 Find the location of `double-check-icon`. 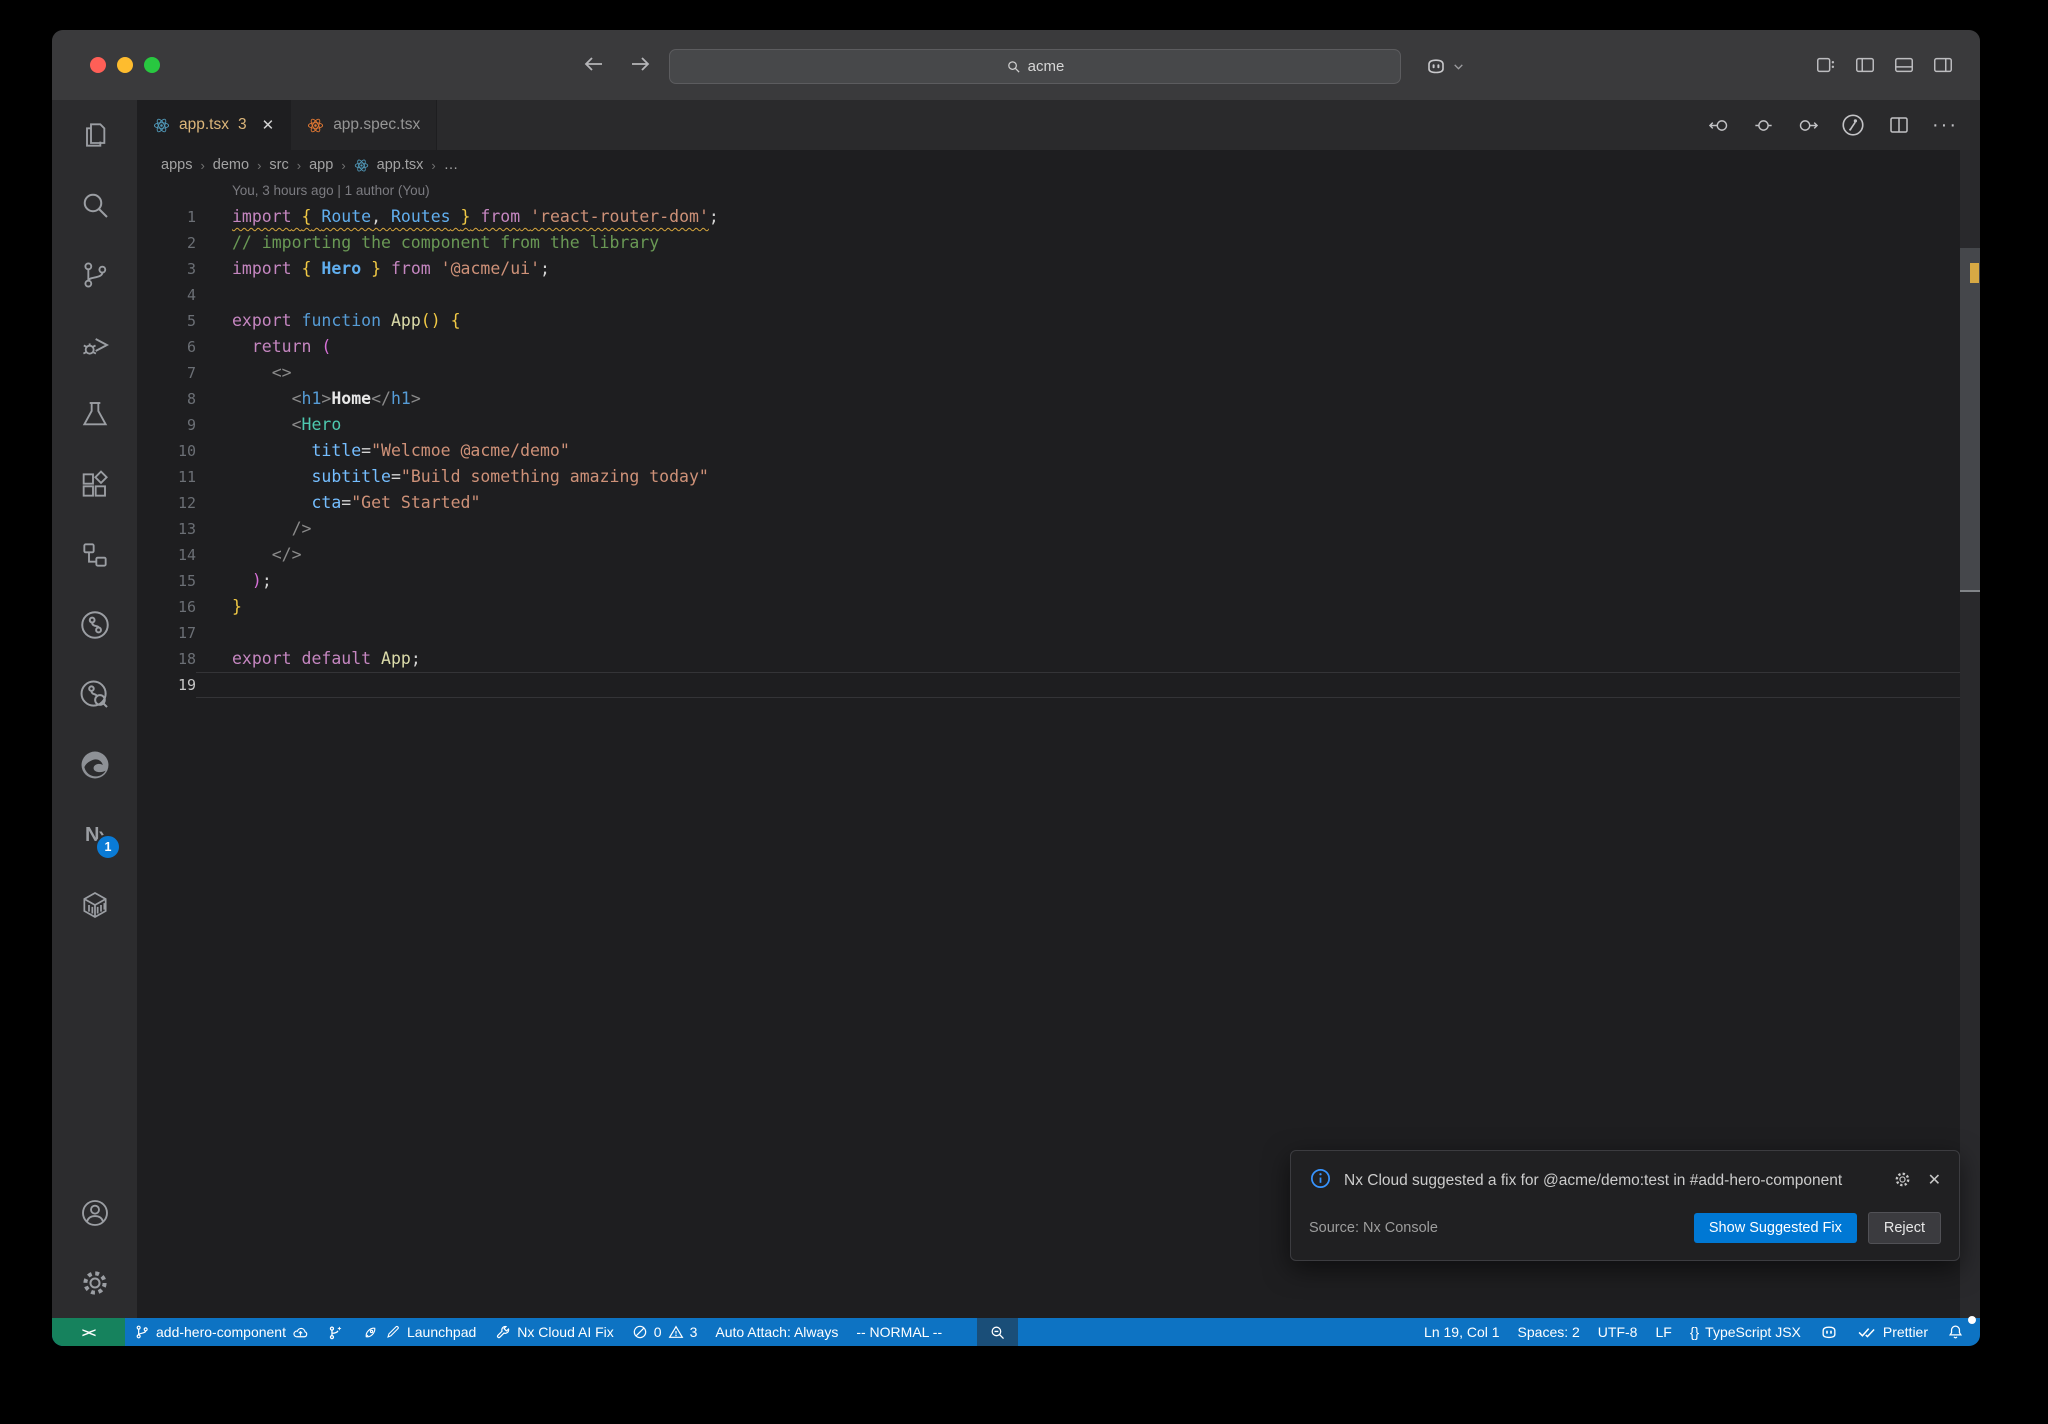

double-check-icon is located at coordinates (1867, 1332).